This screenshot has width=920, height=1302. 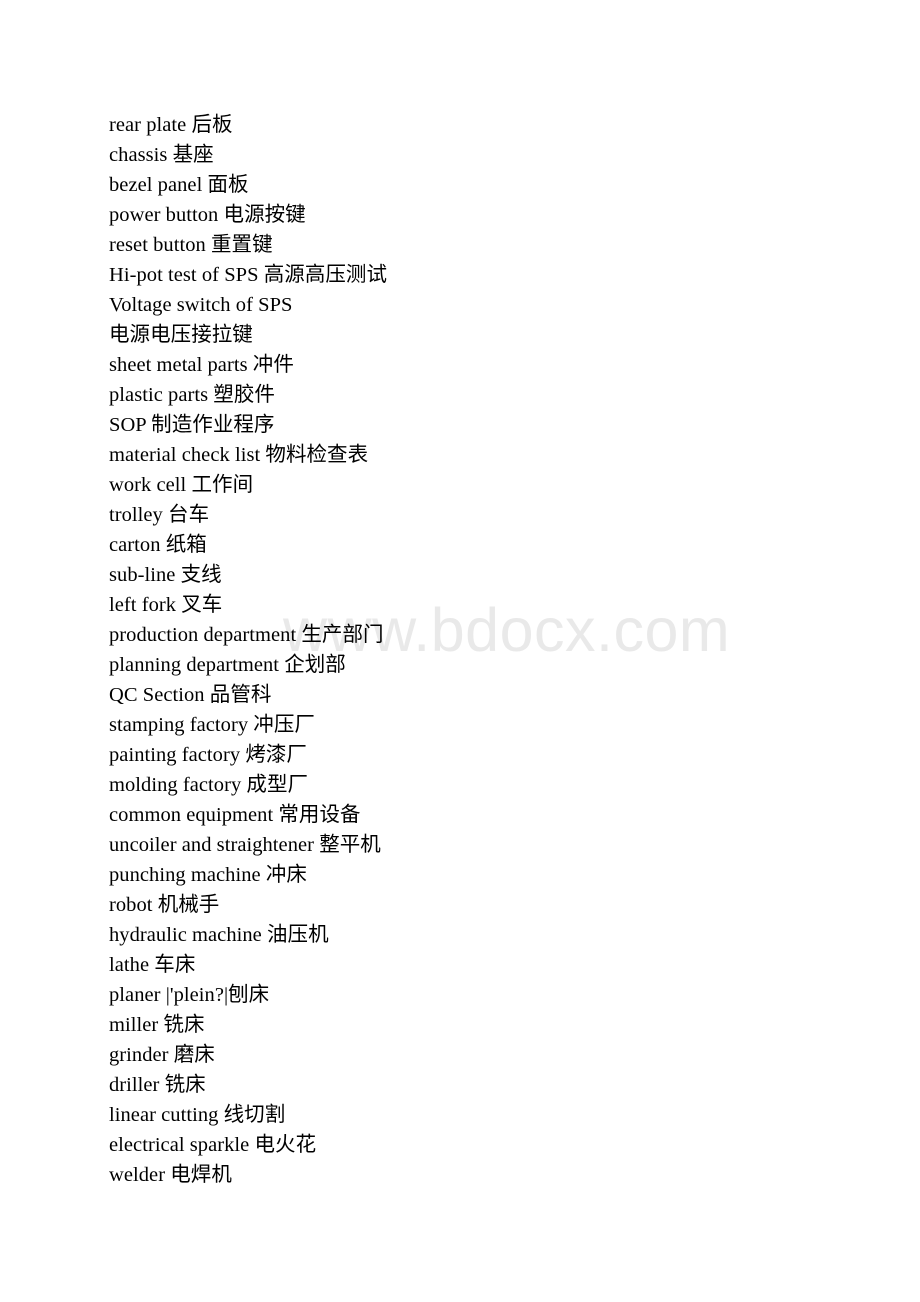 I want to click on glossary-line: left fork 叉车, so click(x=166, y=605).